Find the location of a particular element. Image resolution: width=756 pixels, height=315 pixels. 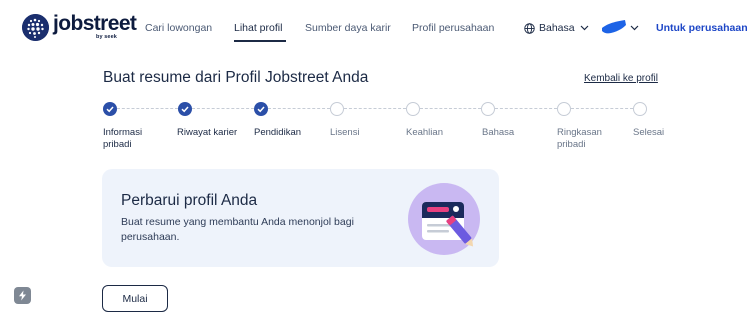

step-label: Keahlian is located at coordinates (424, 132).